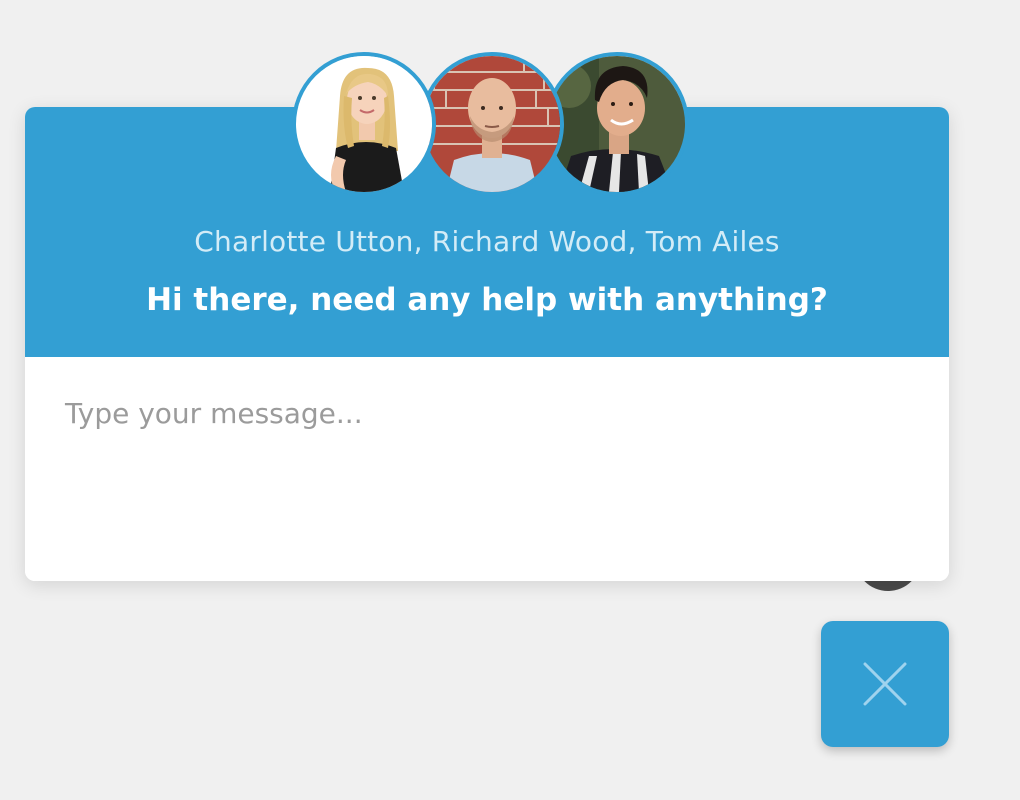 The height and width of the screenshot is (800, 1020). What do you see at coordinates (487, 241) in the screenshot?
I see `agent-names: Charlotte Utton, Richard Wood, Tom Ailes` at bounding box center [487, 241].